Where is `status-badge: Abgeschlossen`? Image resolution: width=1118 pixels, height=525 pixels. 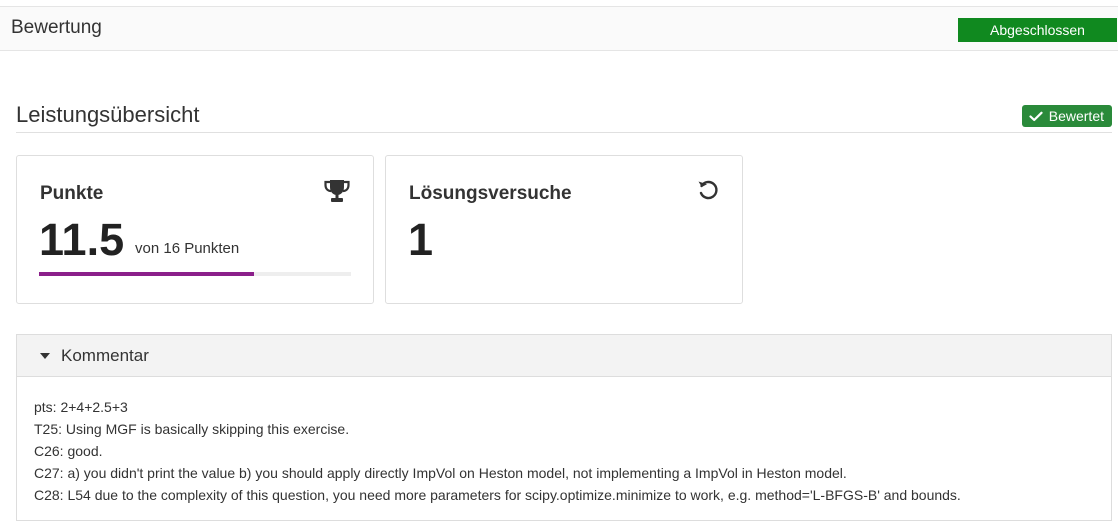 status-badge: Abgeschlossen is located at coordinates (1037, 30).